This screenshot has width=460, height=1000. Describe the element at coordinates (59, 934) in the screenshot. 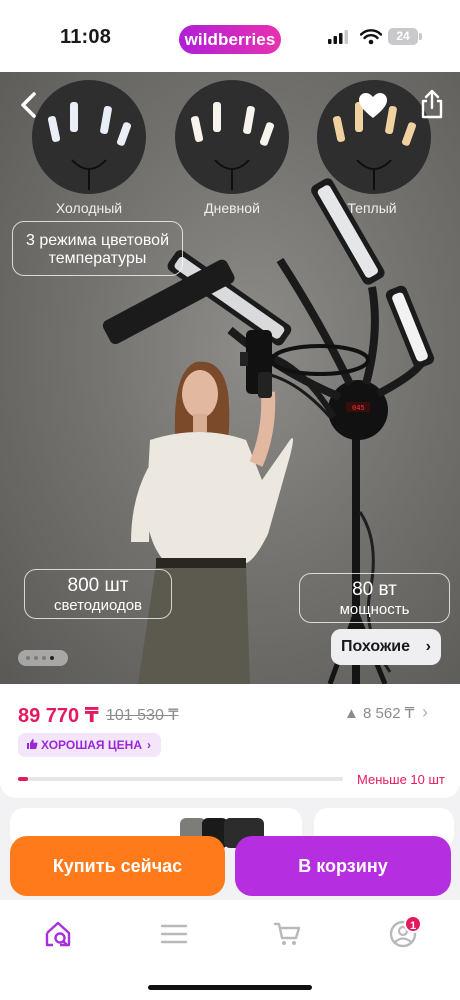

I see `home-search-icon` at that location.